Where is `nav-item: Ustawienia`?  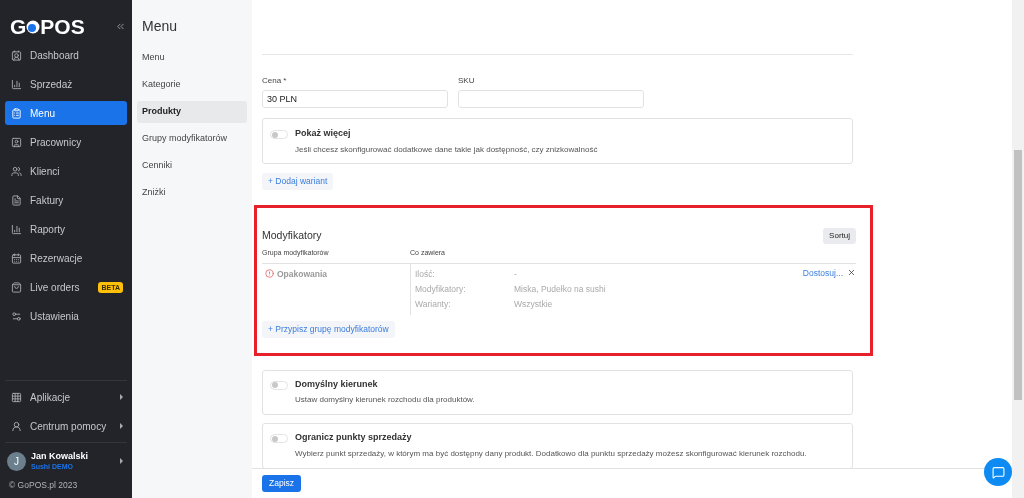
nav-item: Ustawienia is located at coordinates (66, 316).